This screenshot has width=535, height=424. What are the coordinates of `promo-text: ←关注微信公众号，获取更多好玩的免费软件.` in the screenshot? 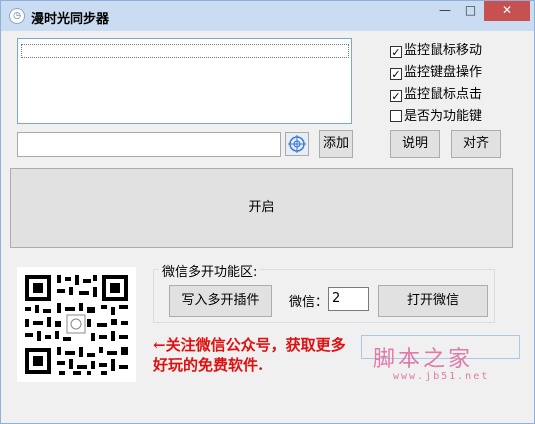 It's located at (249, 355).